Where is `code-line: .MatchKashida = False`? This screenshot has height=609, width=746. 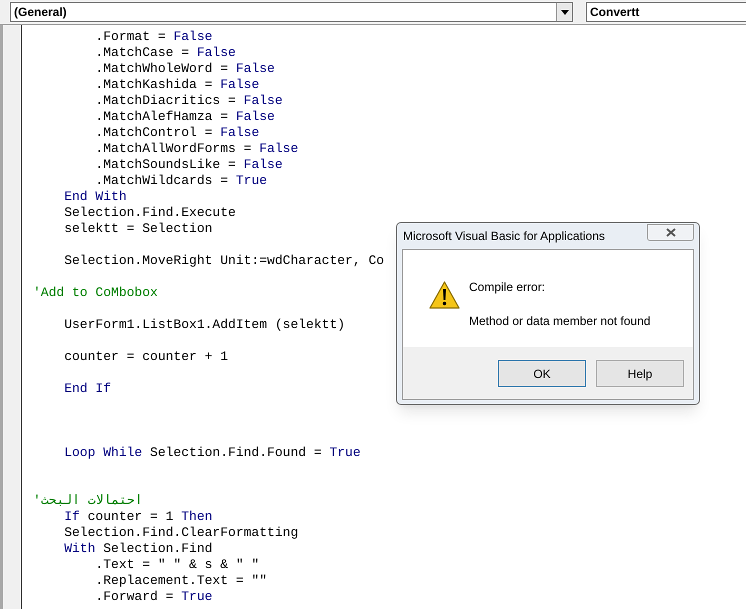 code-line: .MatchKashida = False is located at coordinates (177, 84).